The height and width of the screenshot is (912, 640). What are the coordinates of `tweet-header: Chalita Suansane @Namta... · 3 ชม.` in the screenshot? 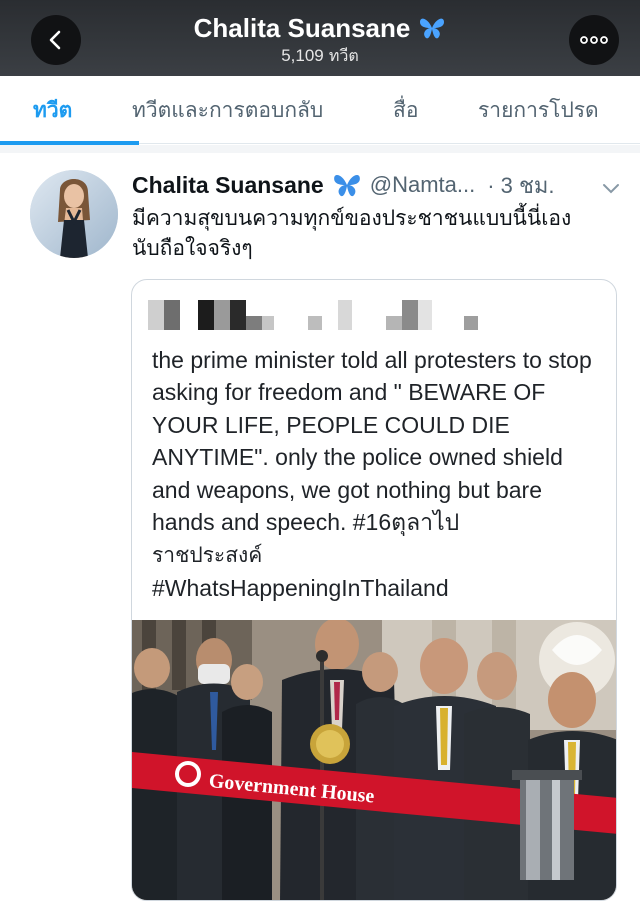 It's located at (378, 185).